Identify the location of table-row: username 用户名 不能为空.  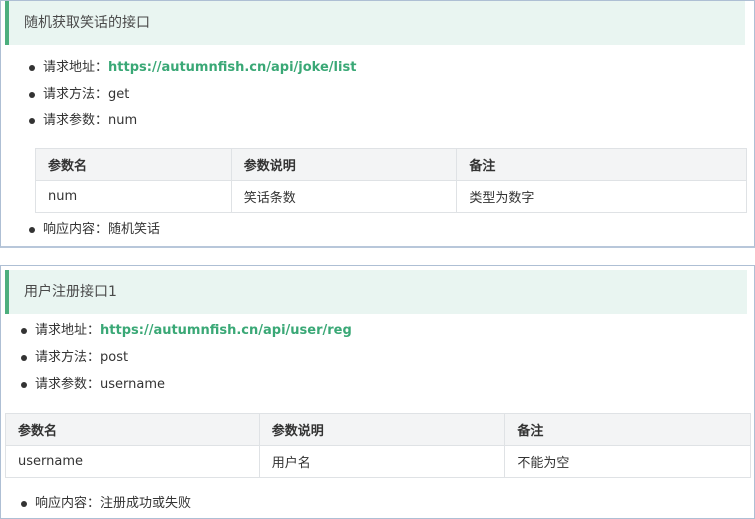
(378, 461).